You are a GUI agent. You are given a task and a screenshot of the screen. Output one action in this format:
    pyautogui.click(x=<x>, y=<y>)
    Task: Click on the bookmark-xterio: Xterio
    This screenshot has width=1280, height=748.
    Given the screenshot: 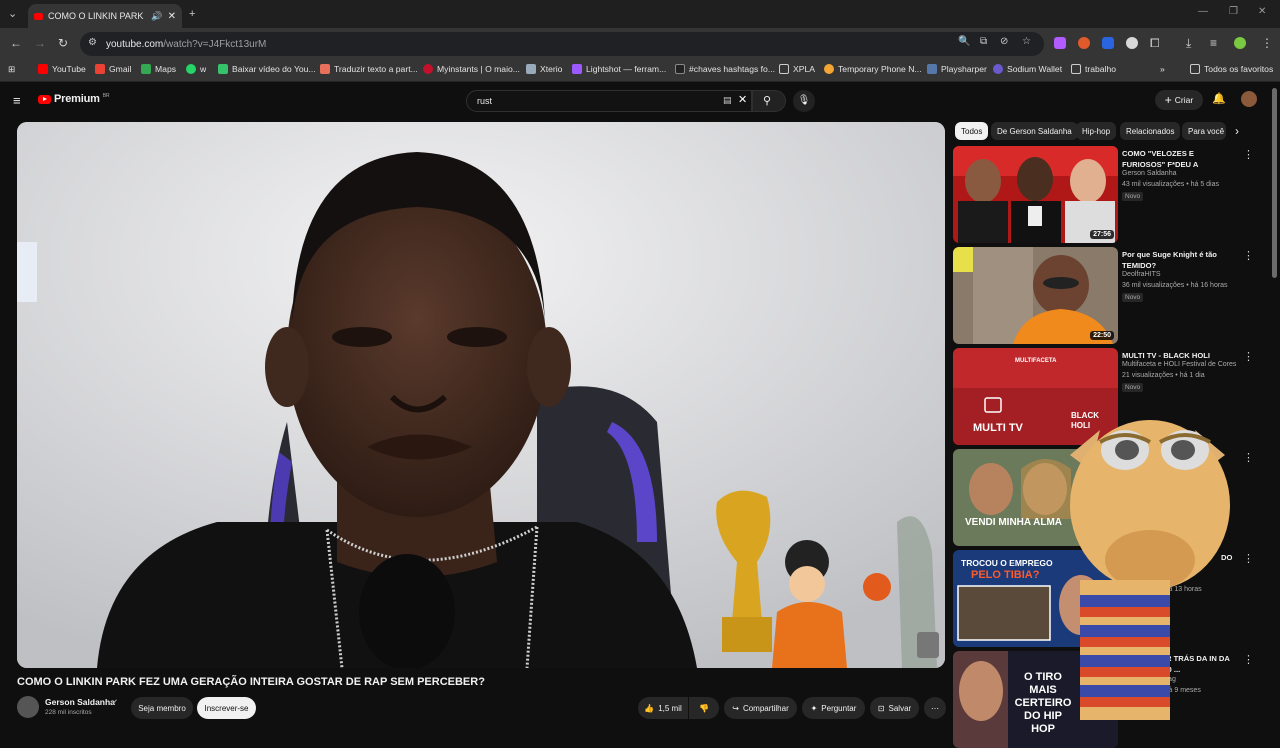 What is the action you would take?
    pyautogui.click(x=544, y=69)
    